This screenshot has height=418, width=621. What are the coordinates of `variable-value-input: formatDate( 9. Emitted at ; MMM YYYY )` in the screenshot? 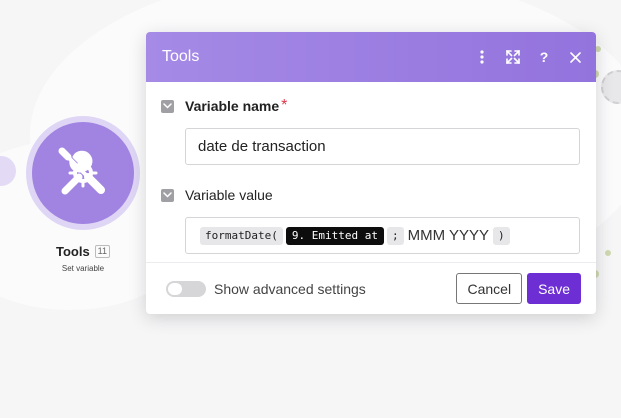 It's located at (382, 235).